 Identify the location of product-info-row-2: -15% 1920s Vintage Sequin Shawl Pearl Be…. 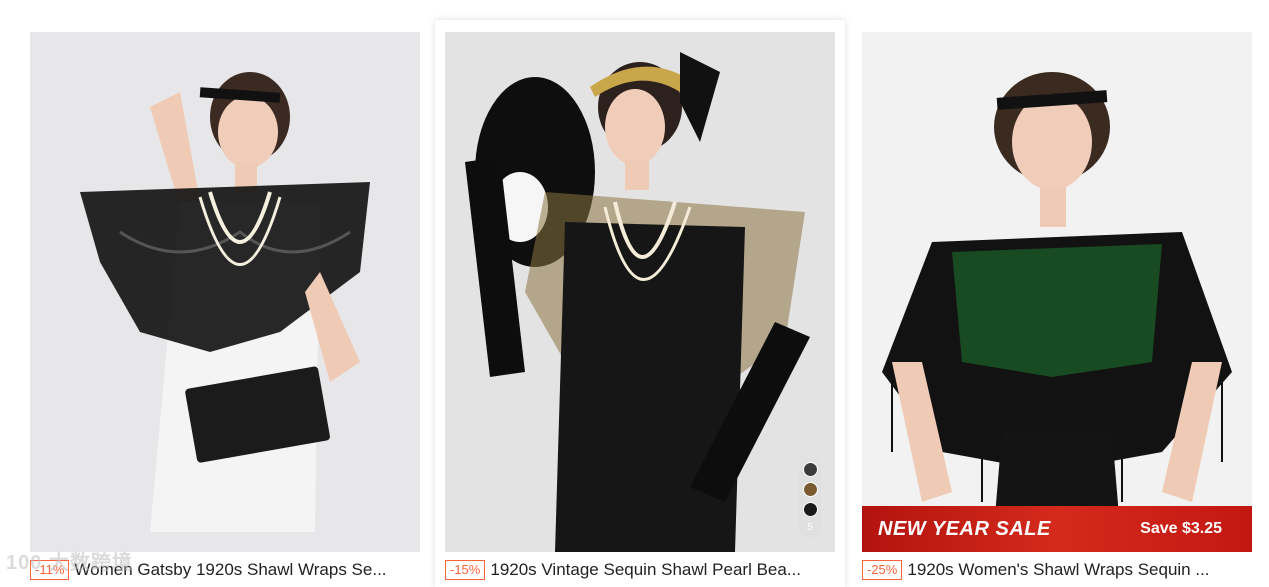
(642, 570).